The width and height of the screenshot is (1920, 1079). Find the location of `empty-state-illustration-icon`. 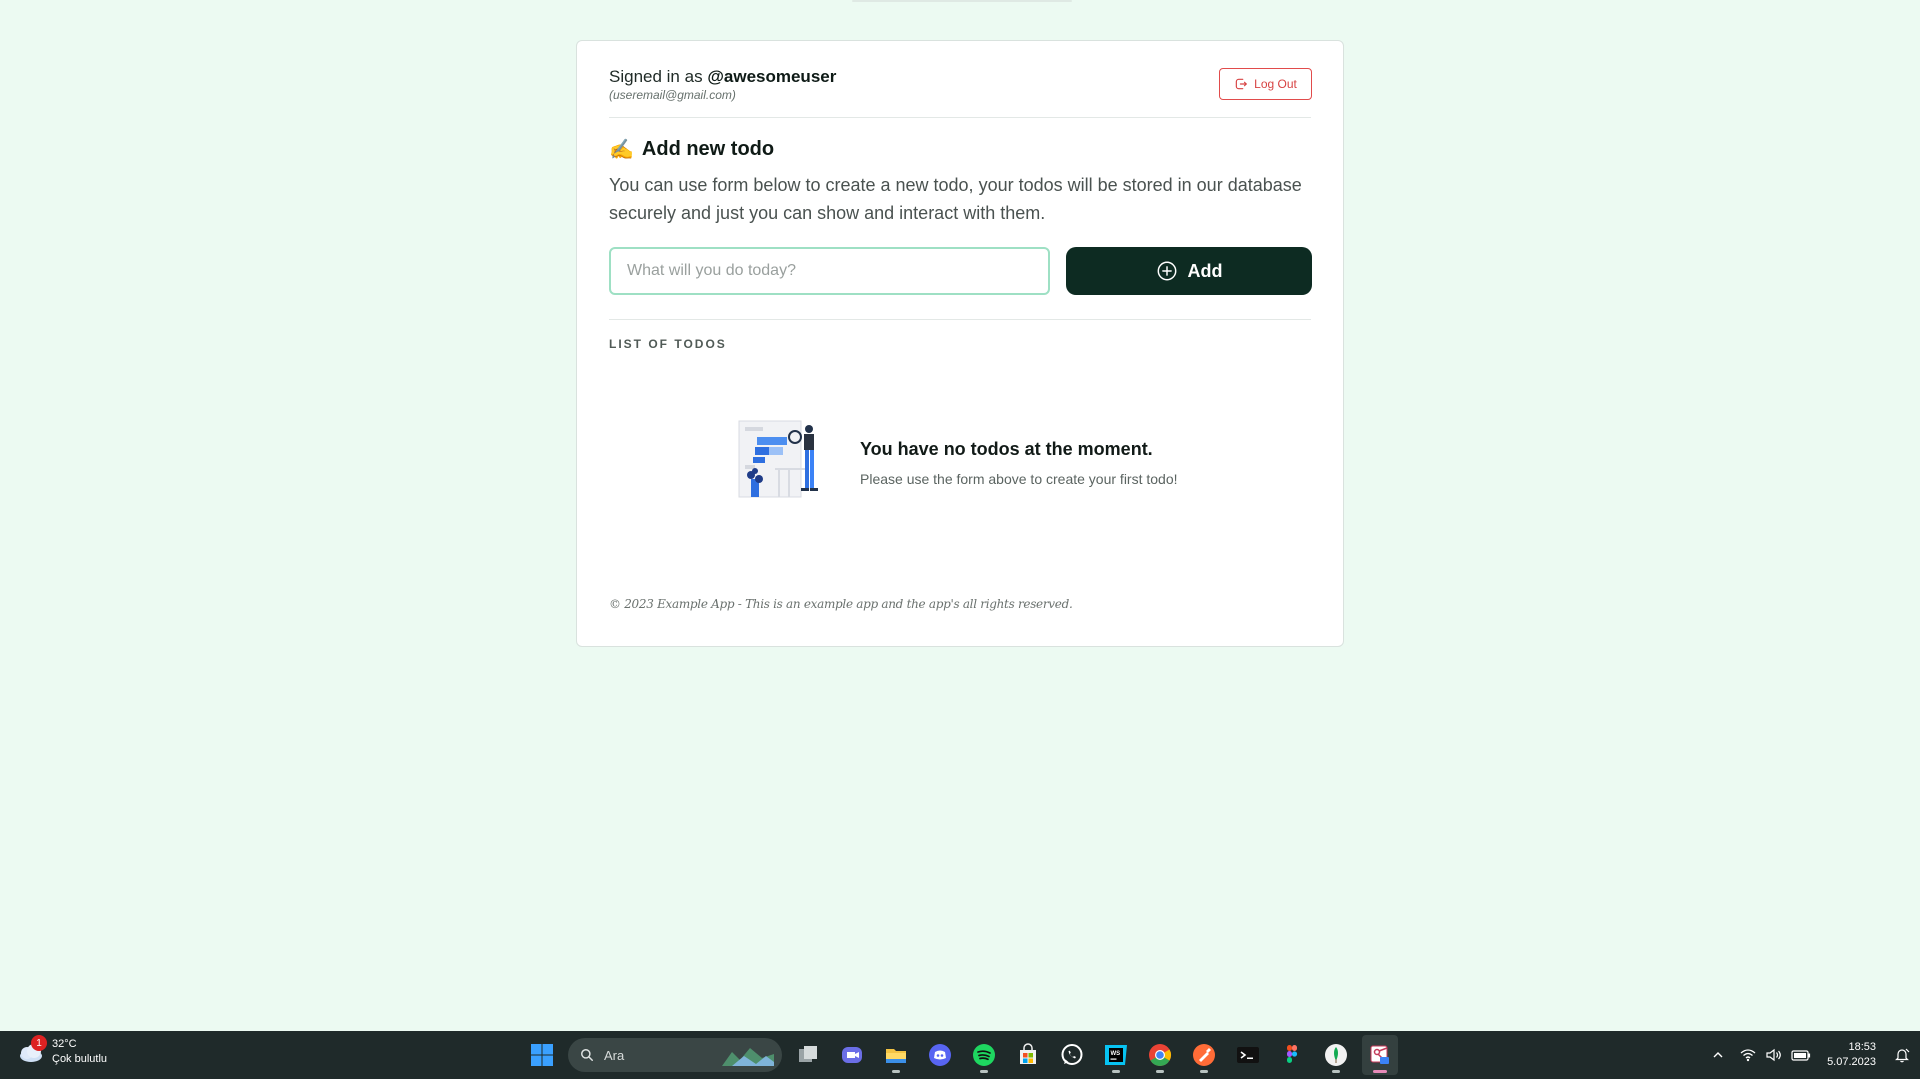

empty-state-illustration-icon is located at coordinates (778, 459).